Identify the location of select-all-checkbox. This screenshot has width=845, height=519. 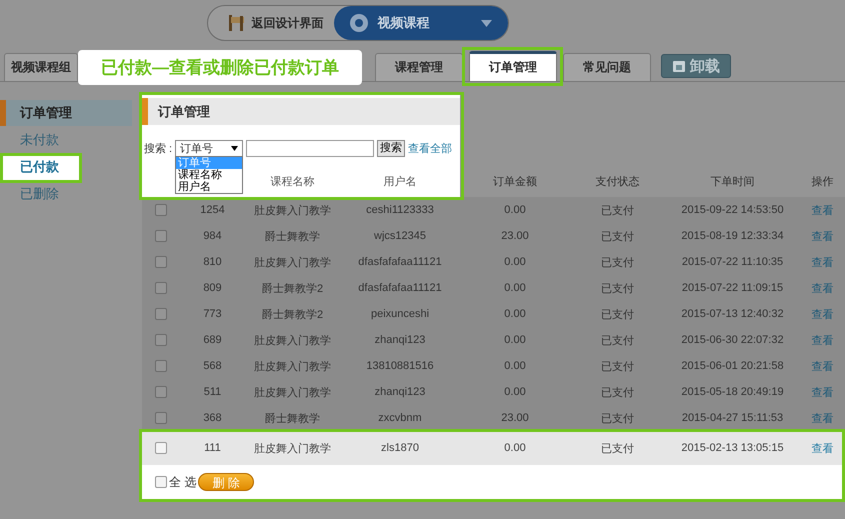
(161, 482).